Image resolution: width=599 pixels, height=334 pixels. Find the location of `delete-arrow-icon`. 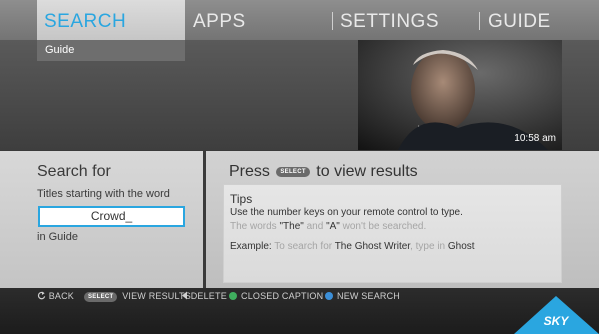

delete-arrow-icon is located at coordinates (184, 295).